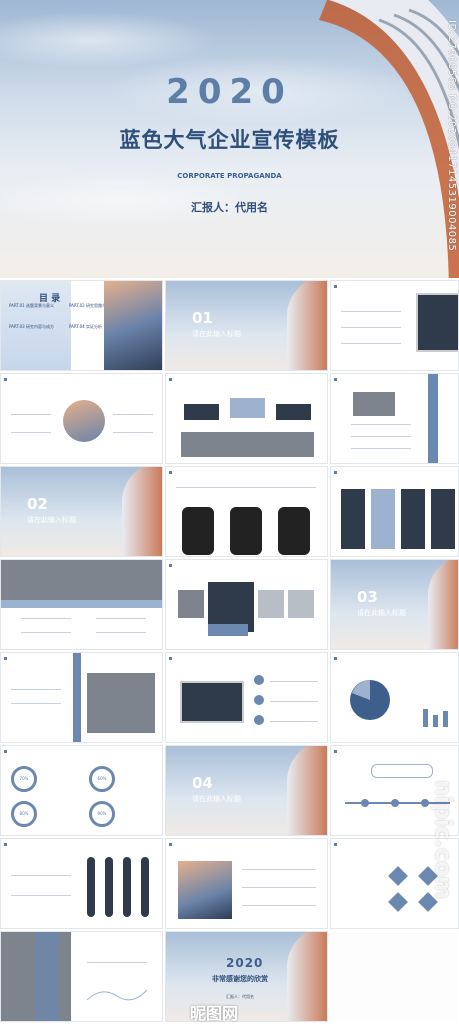  Describe the element at coordinates (370, 700) in the screenshot. I see `pie-chart-graphic` at that location.